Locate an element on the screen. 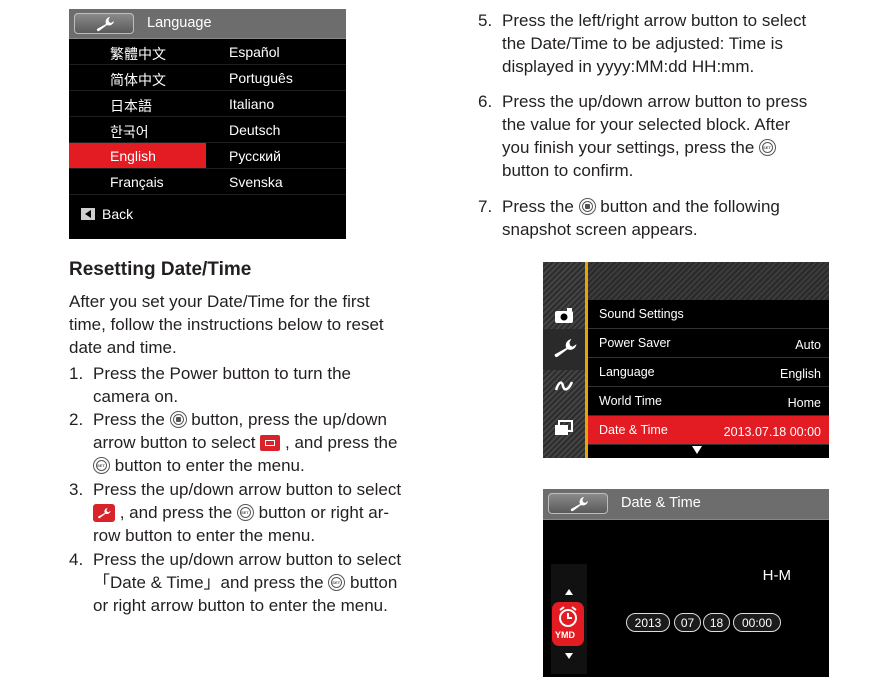  step-line: the Date/Time to be adjusted: Time is is located at coordinates (642, 43).